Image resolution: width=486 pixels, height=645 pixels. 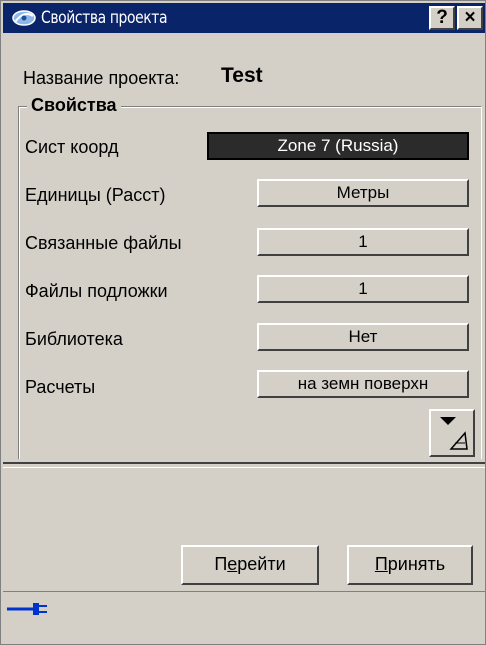 I want to click on coord-system-label: Сист коорд, so click(x=72, y=147).